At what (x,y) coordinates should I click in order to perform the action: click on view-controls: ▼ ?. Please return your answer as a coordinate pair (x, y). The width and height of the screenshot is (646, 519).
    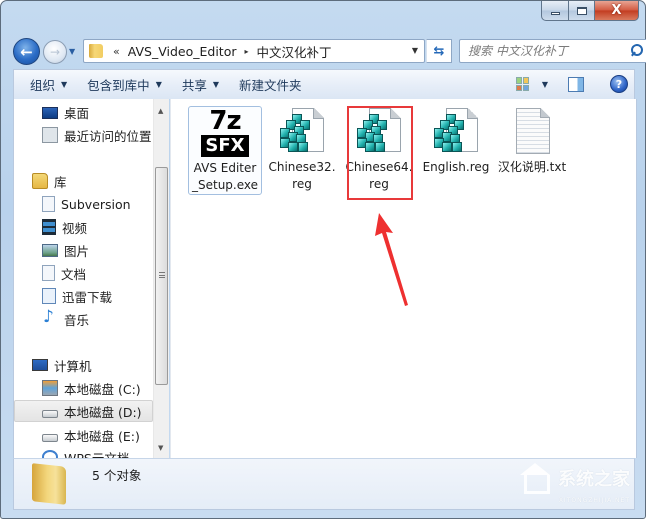
    Looking at the image, I should click on (574, 84).